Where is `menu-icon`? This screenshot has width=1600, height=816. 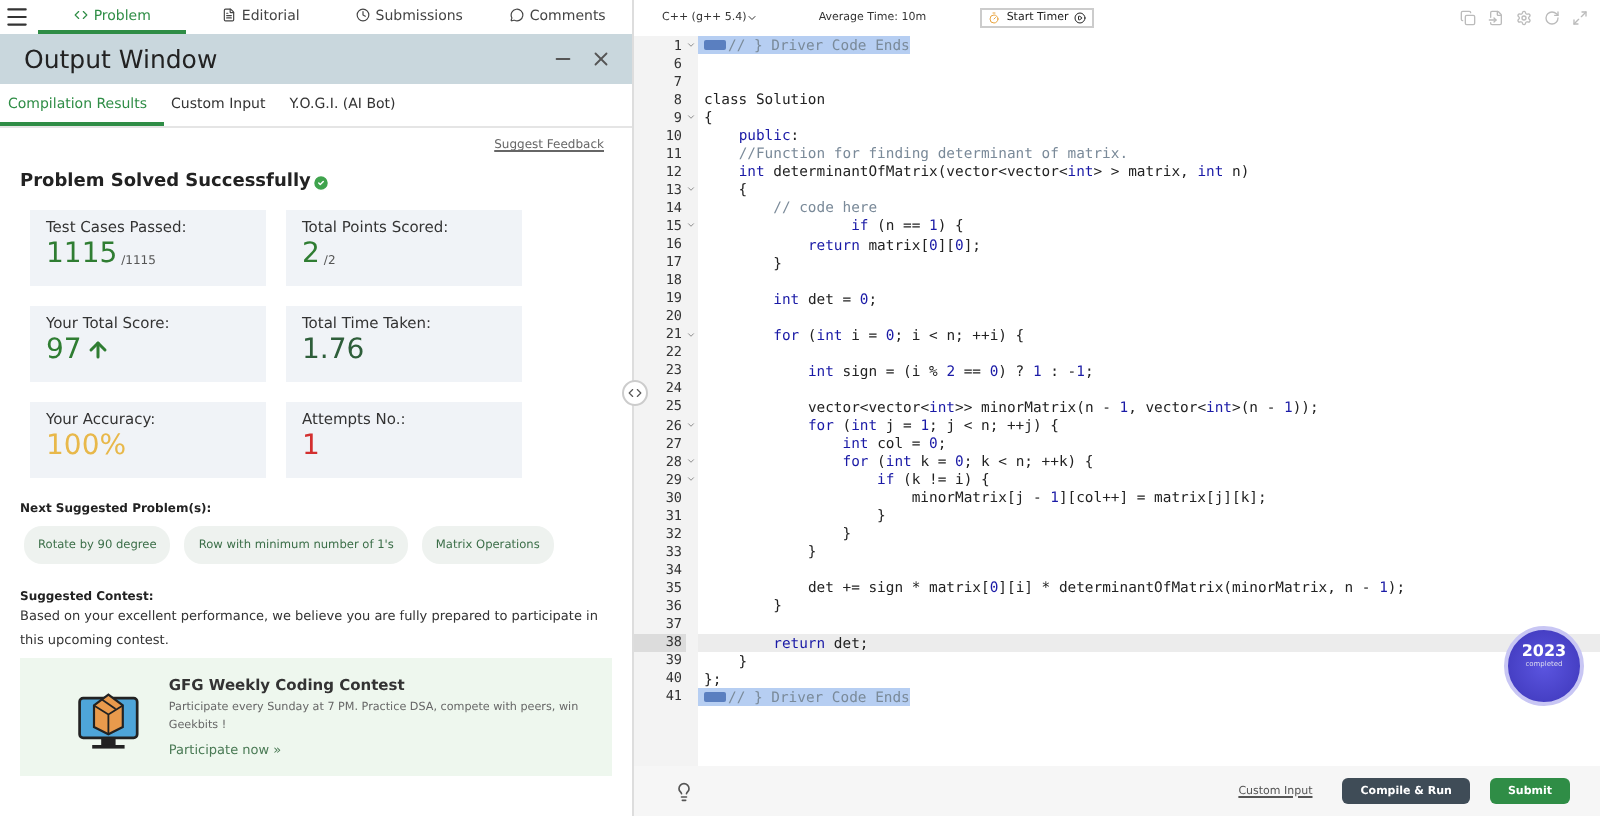 menu-icon is located at coordinates (17, 17).